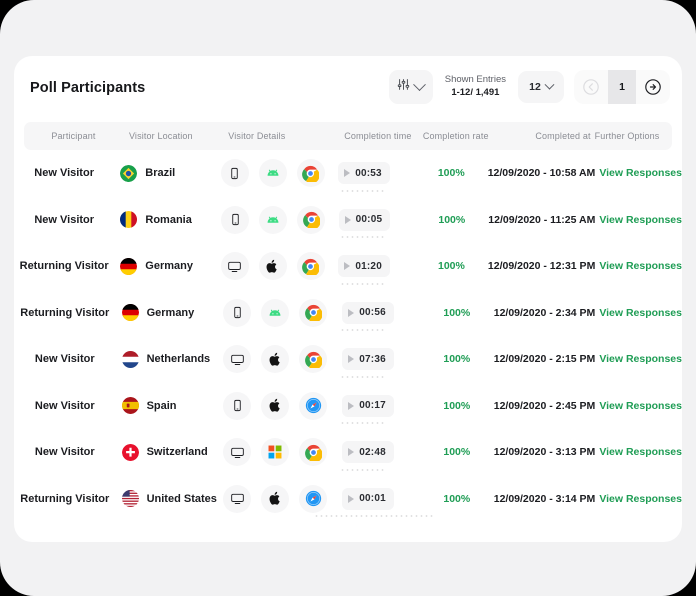 The image size is (696, 596). Describe the element at coordinates (368, 173) in the screenshot. I see `completion-time-label: 00:53` at that location.